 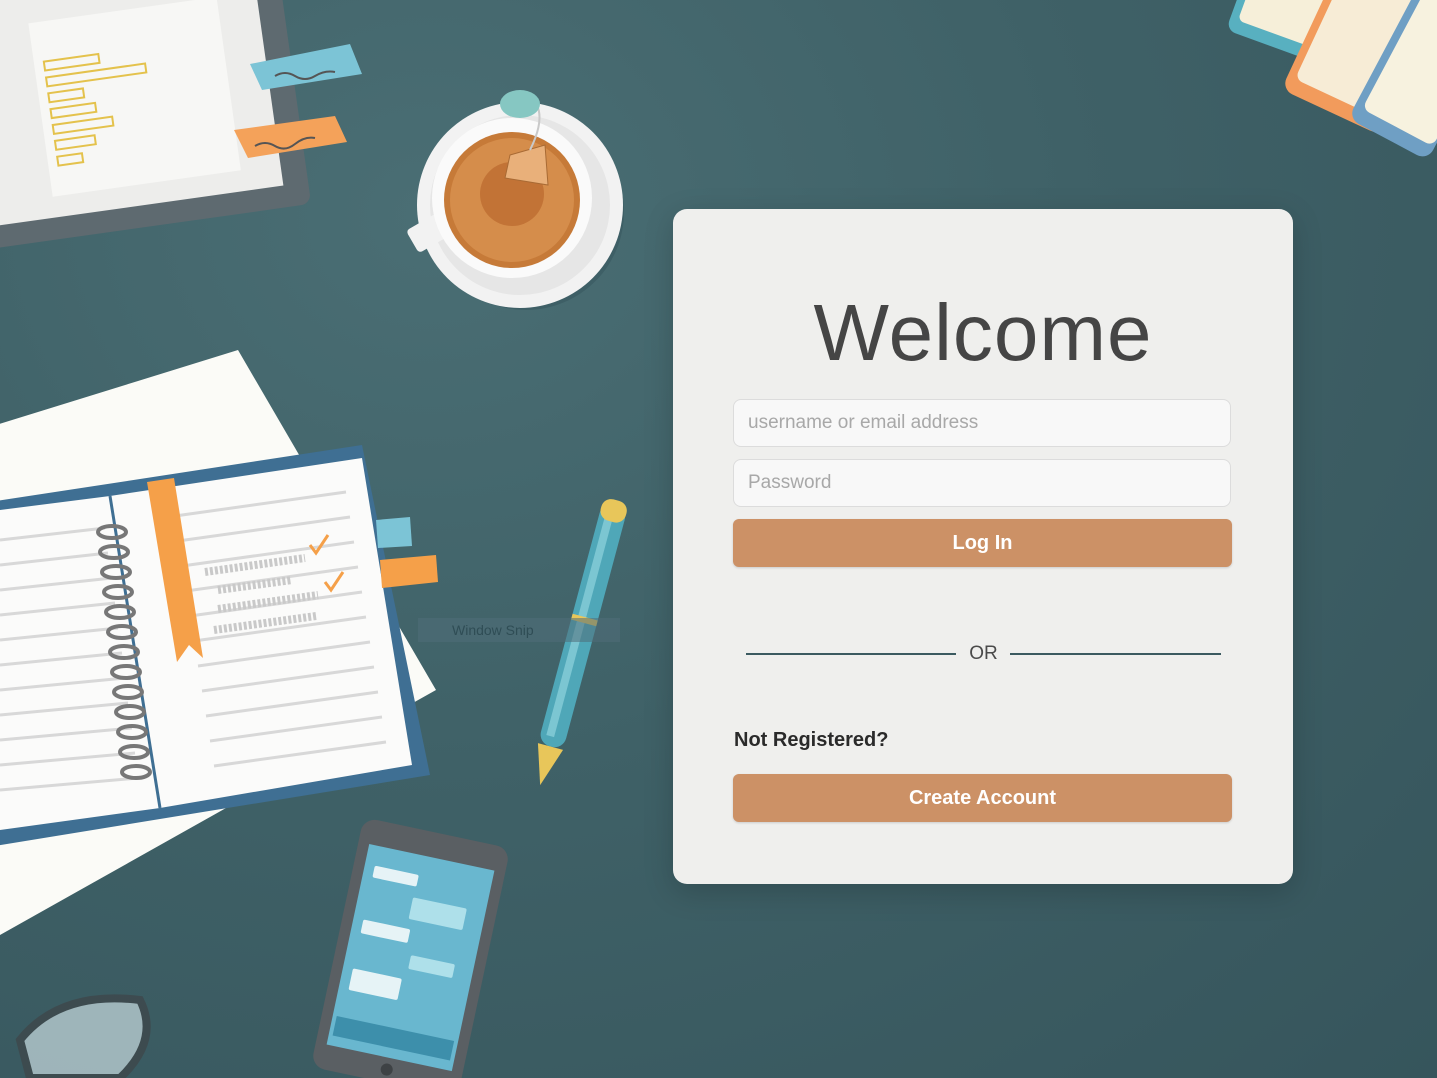 What do you see at coordinates (982, 543) in the screenshot?
I see `login-button: Log In` at bounding box center [982, 543].